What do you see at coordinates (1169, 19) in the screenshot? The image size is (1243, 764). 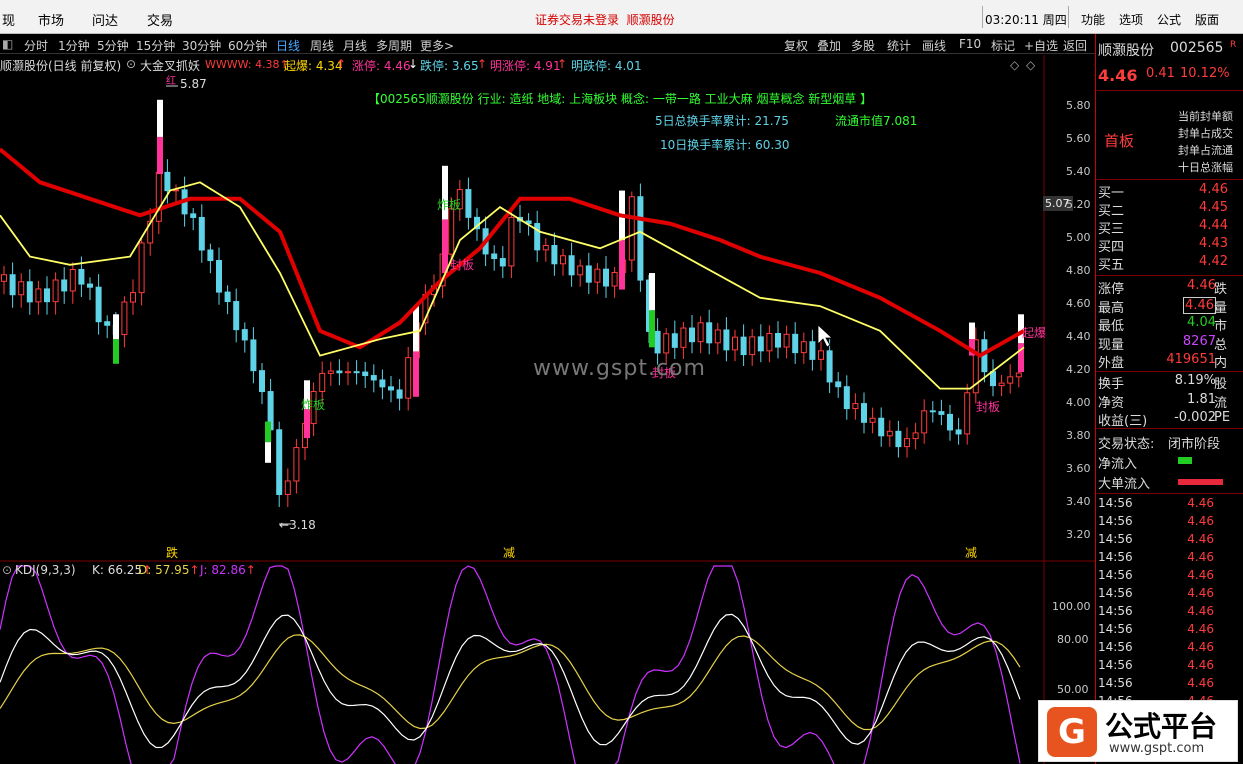 I see `menu-item-formula: 公式` at bounding box center [1169, 19].